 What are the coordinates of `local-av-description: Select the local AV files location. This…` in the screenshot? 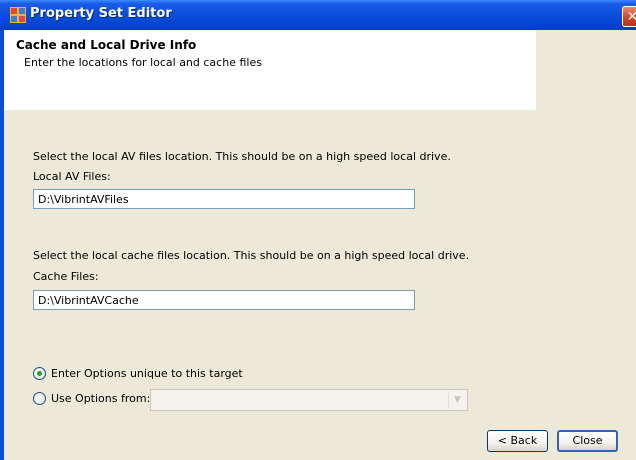 It's located at (242, 156).